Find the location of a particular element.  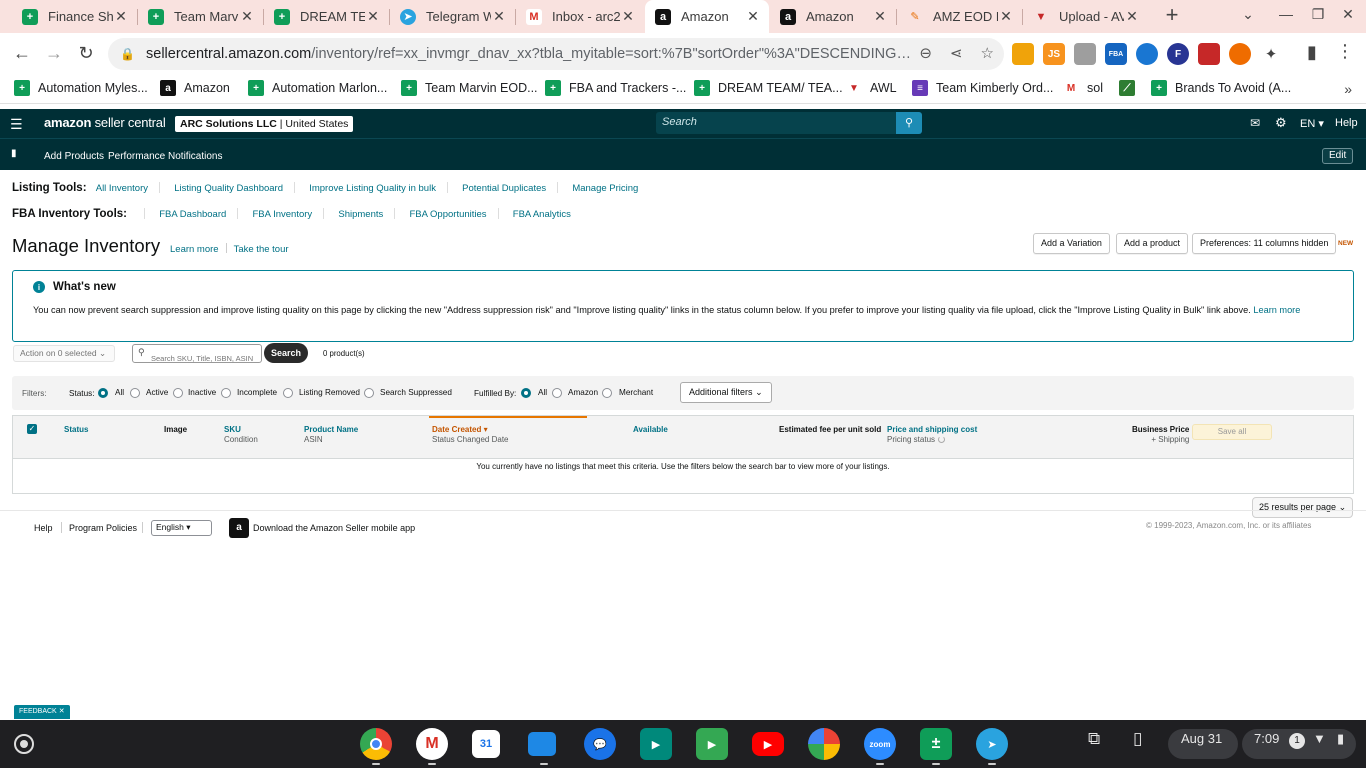

learn-more-link: Learn more is located at coordinates (194, 249).